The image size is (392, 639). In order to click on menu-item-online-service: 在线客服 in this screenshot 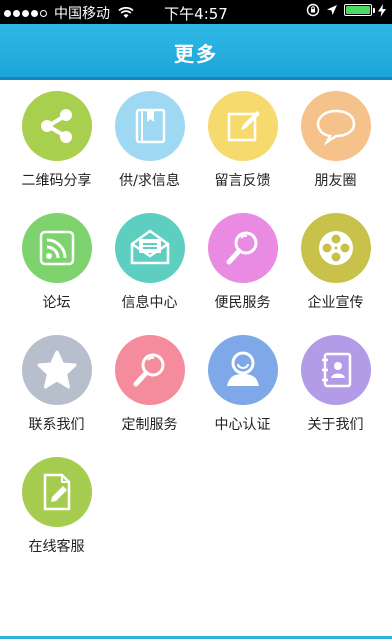, I will do `click(56, 515)`.